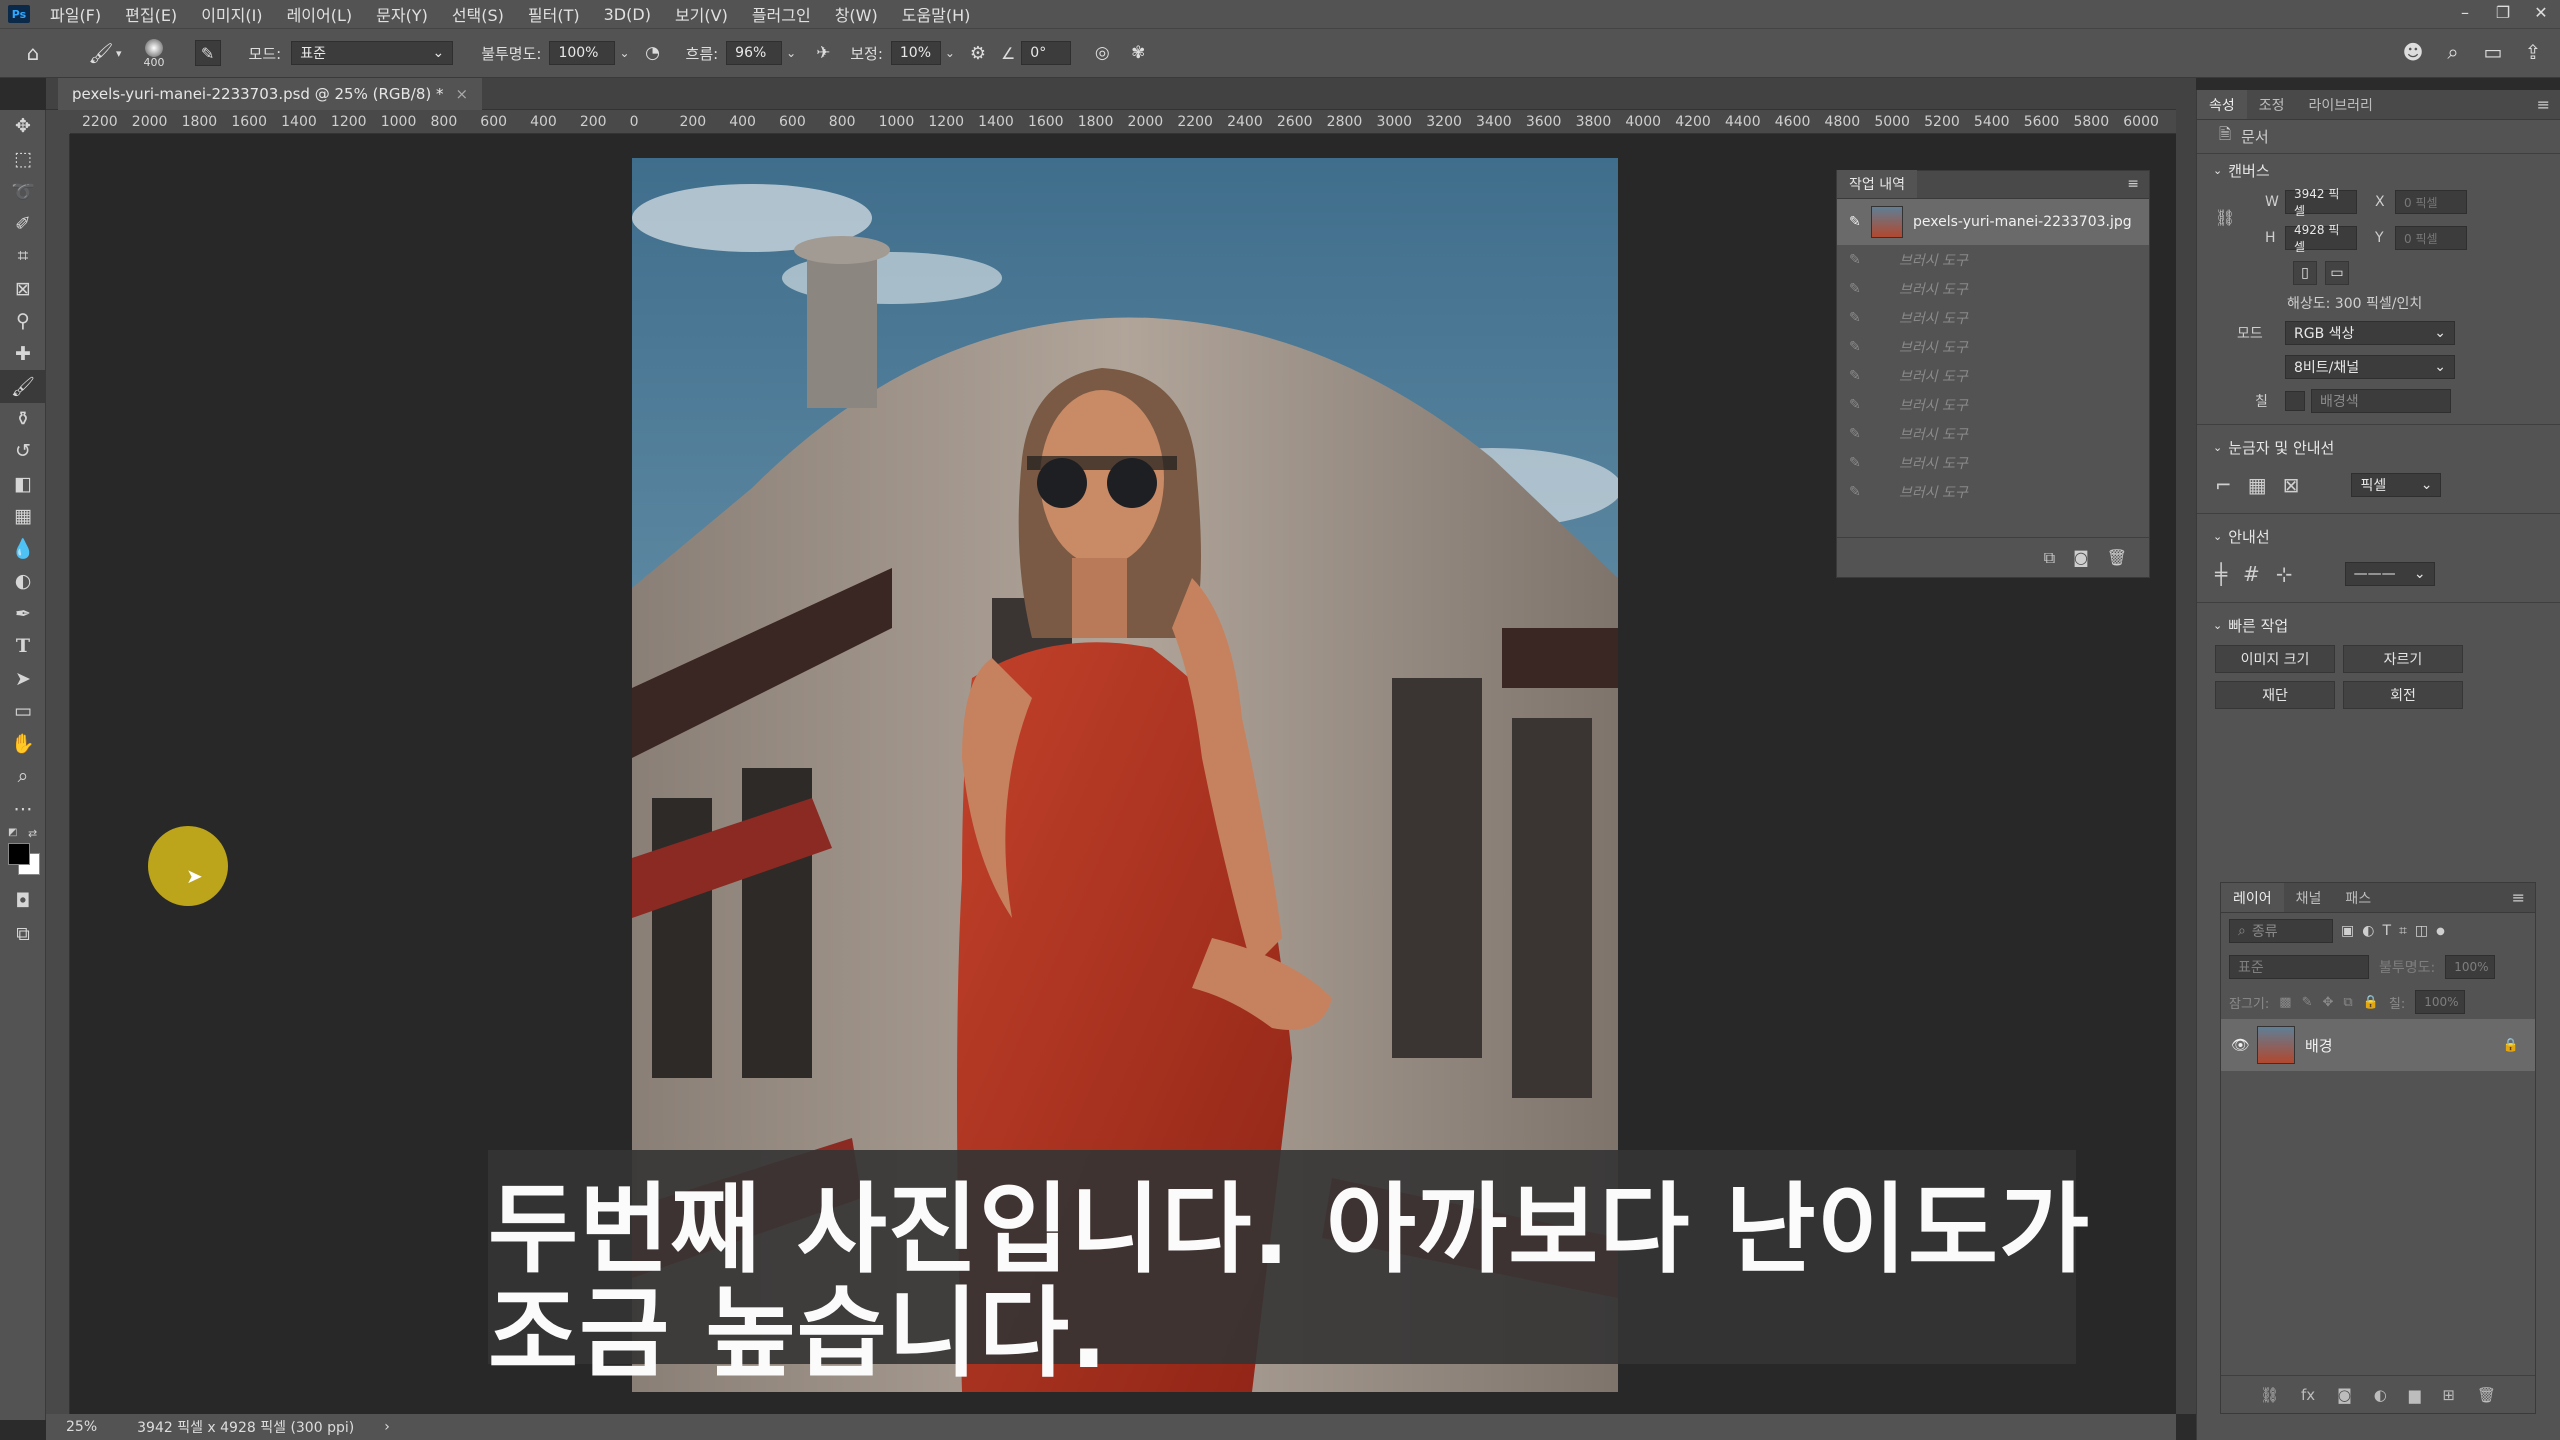 This screenshot has width=2560, height=1440. Describe the element at coordinates (2403, 931) in the screenshot. I see `filter-shape-icon: ⌗` at that location.